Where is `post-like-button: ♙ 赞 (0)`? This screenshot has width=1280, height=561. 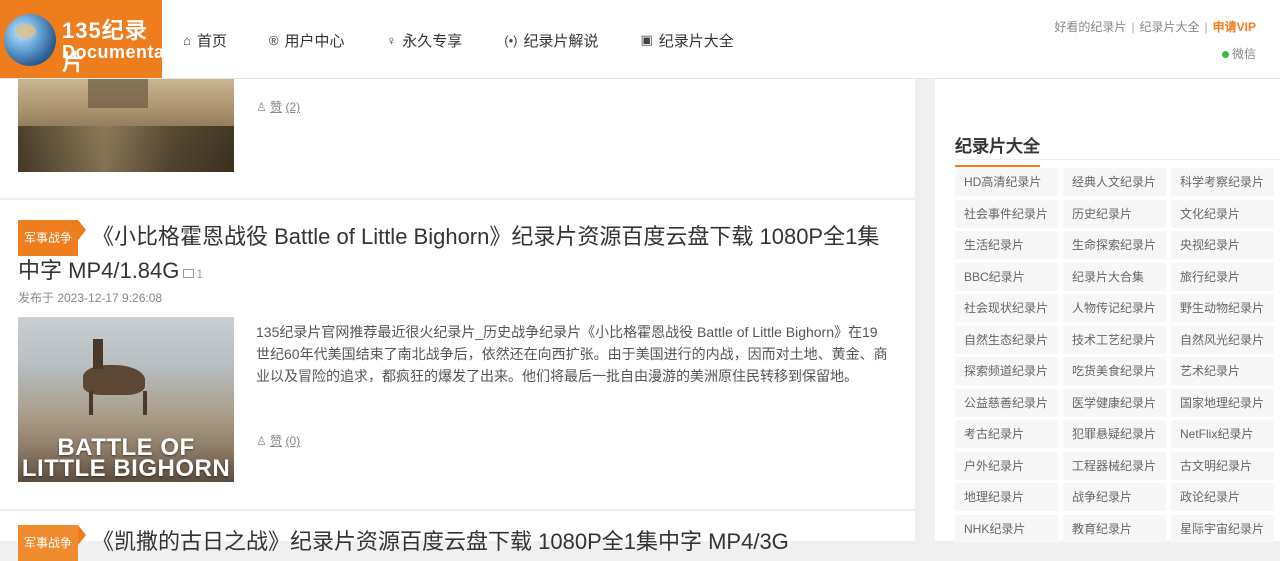 post-like-button: ♙ 赞 (0) is located at coordinates (278, 440).